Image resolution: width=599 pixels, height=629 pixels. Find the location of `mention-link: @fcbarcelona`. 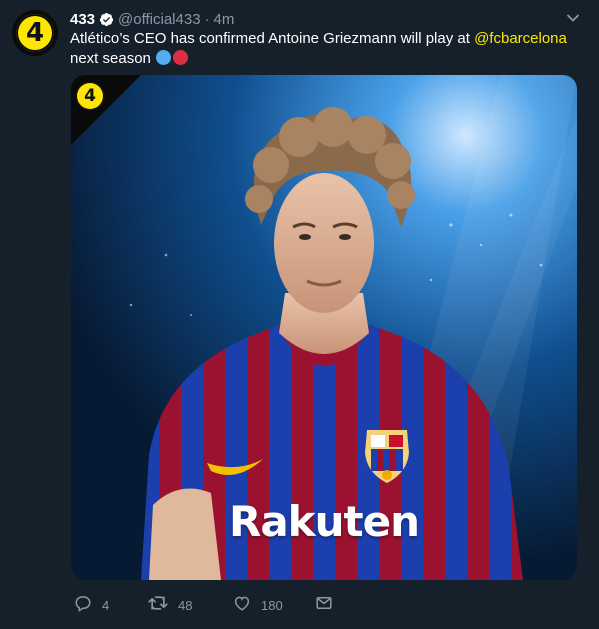

mention-link: @fcbarcelona is located at coordinates (520, 38).